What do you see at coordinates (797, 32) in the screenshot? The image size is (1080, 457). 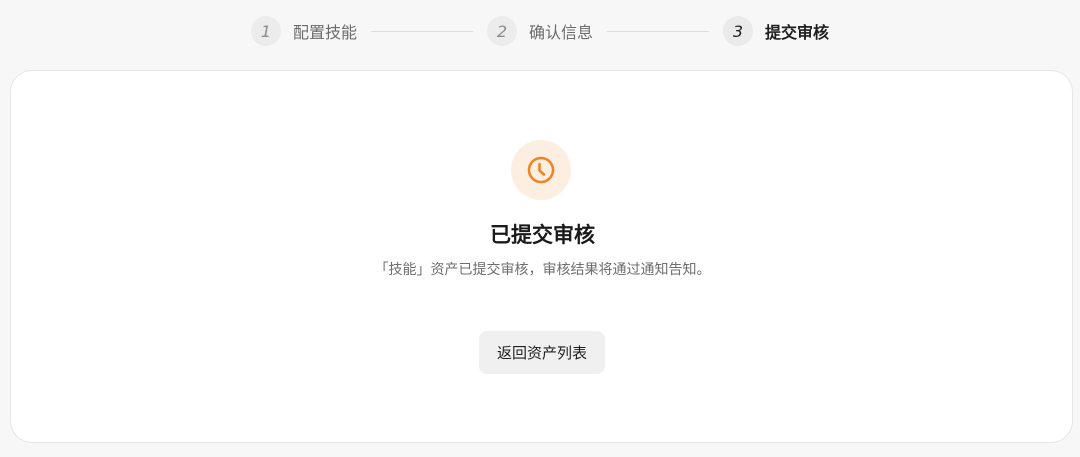 I see `step-label: 提交审核` at bounding box center [797, 32].